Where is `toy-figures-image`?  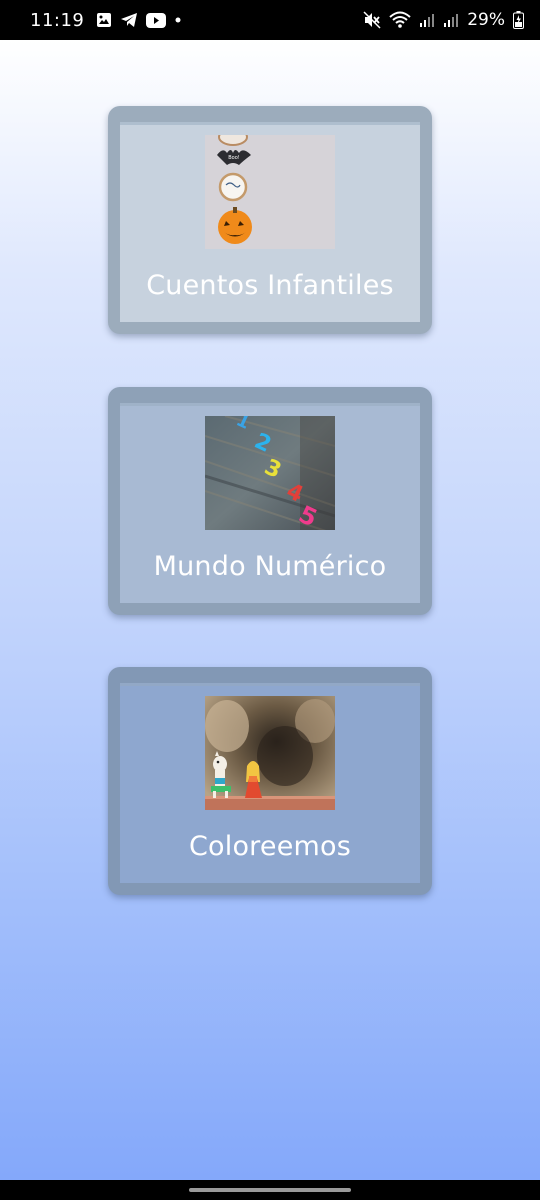 toy-figures-image is located at coordinates (270, 753).